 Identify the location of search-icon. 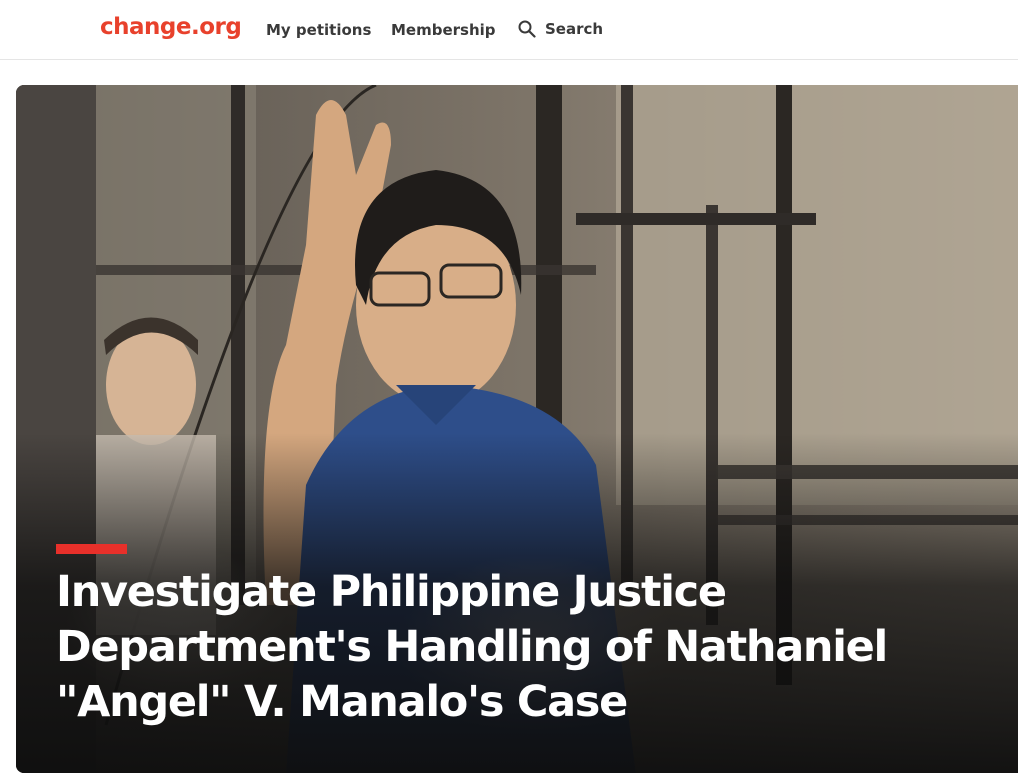
(527, 29).